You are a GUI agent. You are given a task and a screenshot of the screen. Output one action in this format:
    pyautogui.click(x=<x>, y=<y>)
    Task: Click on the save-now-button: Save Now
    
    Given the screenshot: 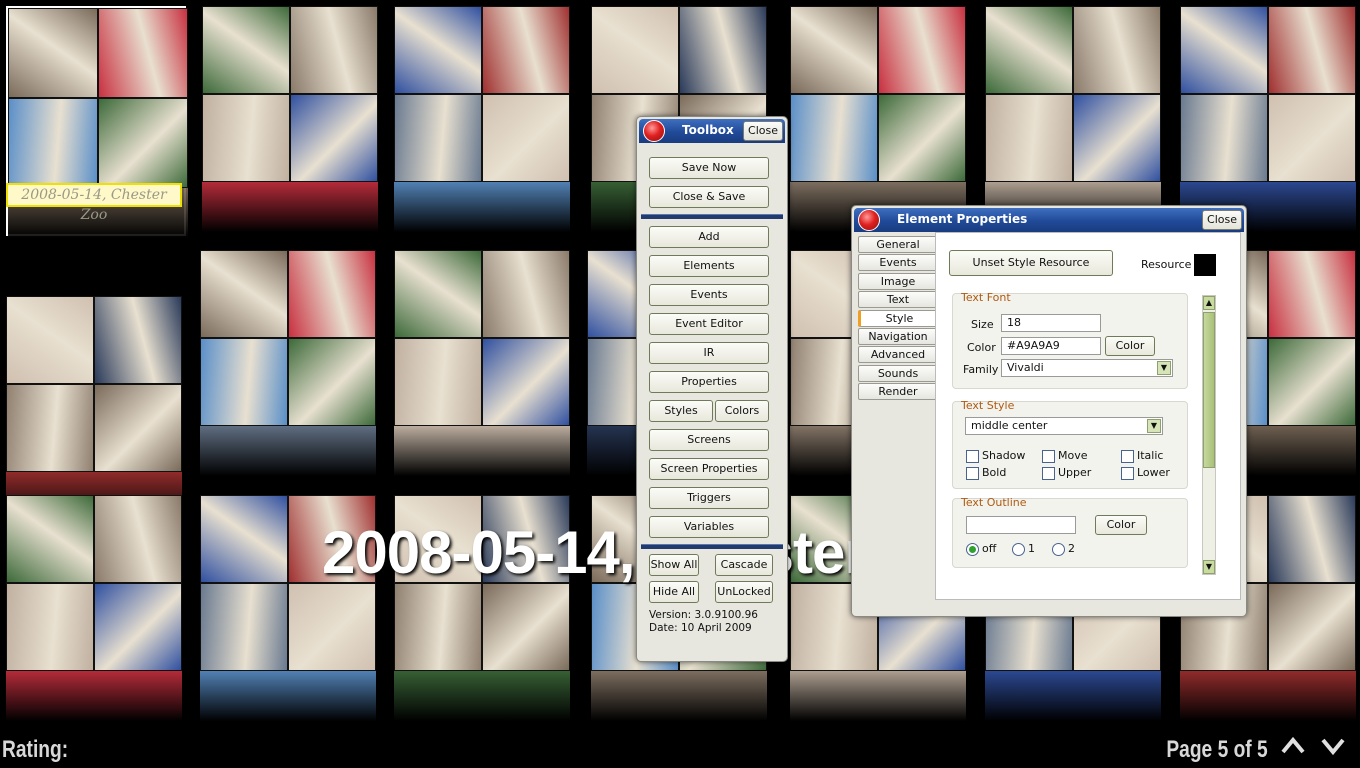 What is the action you would take?
    pyautogui.click(x=709, y=168)
    